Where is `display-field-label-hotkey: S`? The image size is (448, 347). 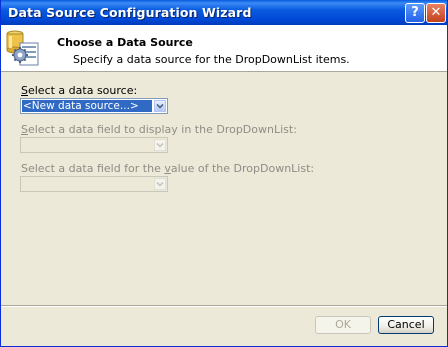 display-field-label-hotkey: S is located at coordinates (24, 129).